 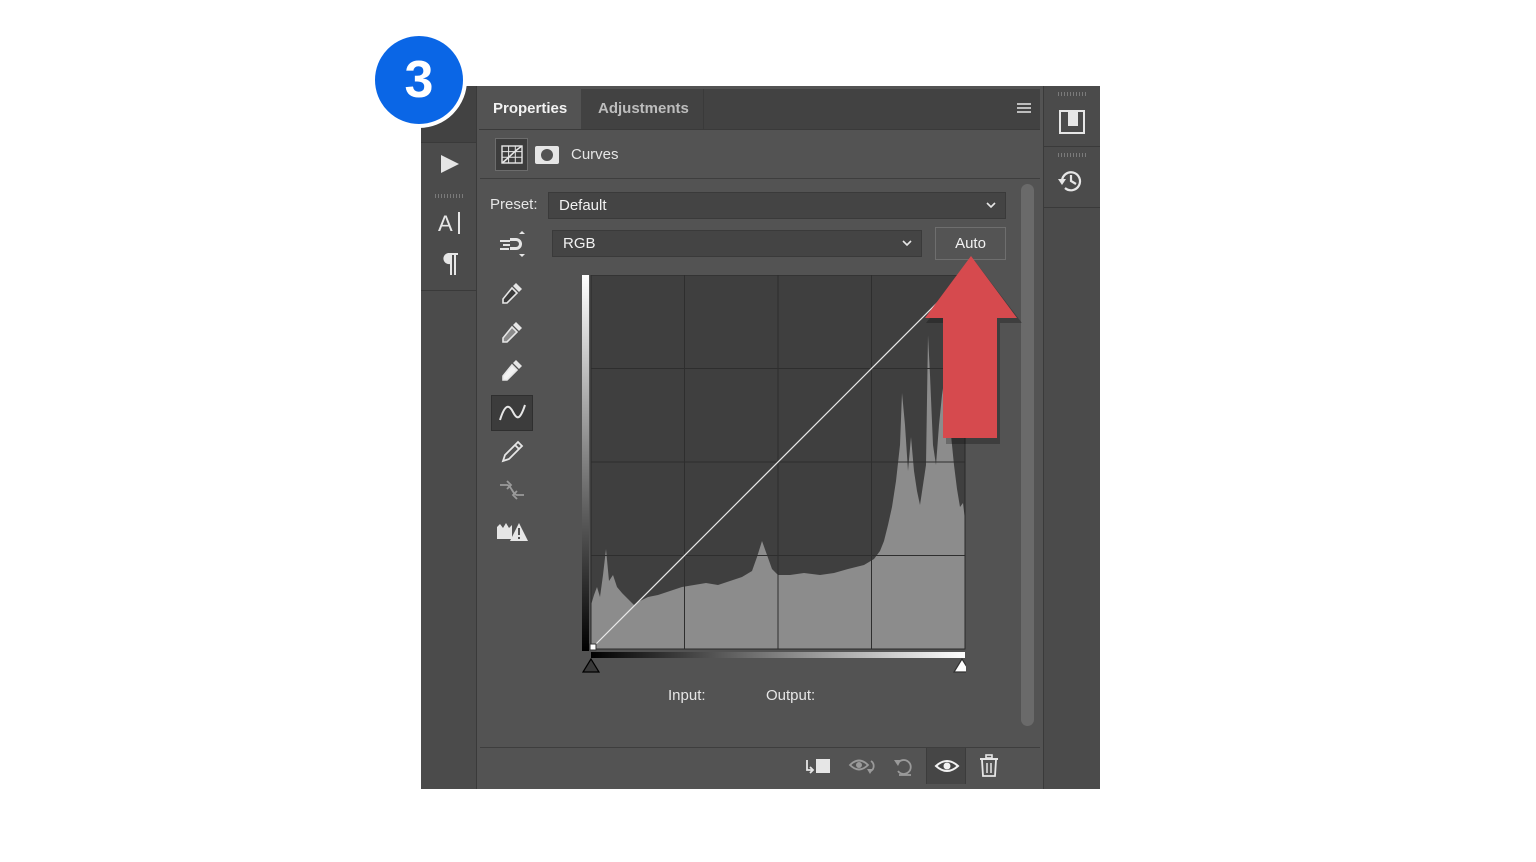 What do you see at coordinates (512, 532) in the screenshot?
I see `clipping-warning-icon` at bounding box center [512, 532].